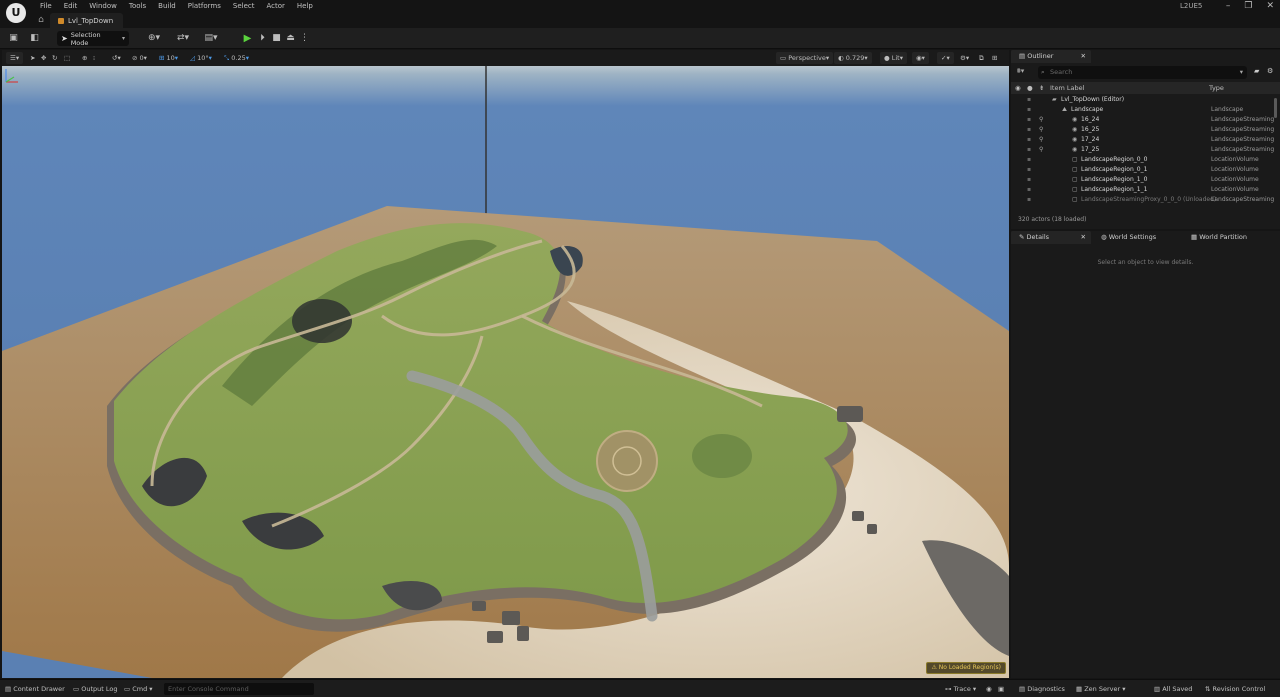 This screenshot has width=1280, height=697. I want to click on outliner-search-input: ⌕ Search ▾, so click(1142, 72).